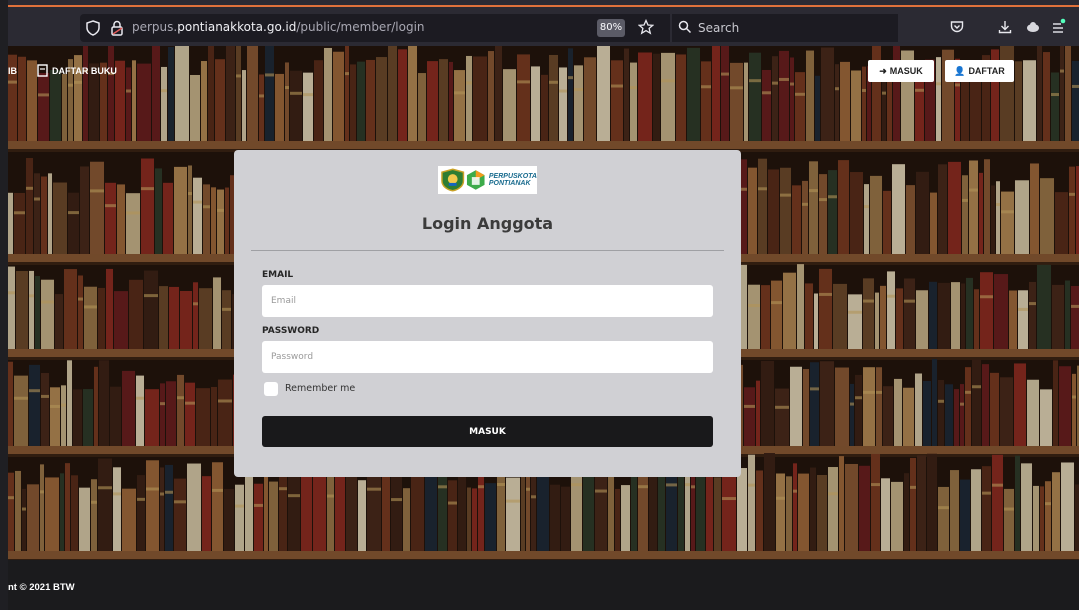 This screenshot has height=610, width=1079. Describe the element at coordinates (1005, 27) in the screenshot. I see `download-icon` at that location.